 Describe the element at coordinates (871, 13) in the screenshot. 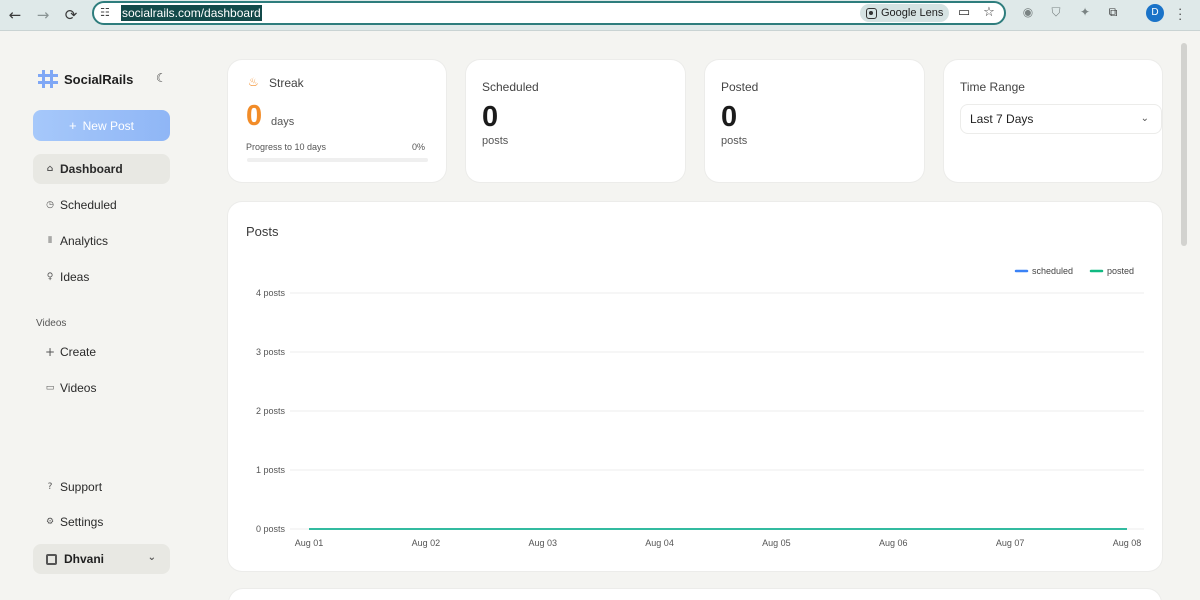

I see `lens-icon` at that location.